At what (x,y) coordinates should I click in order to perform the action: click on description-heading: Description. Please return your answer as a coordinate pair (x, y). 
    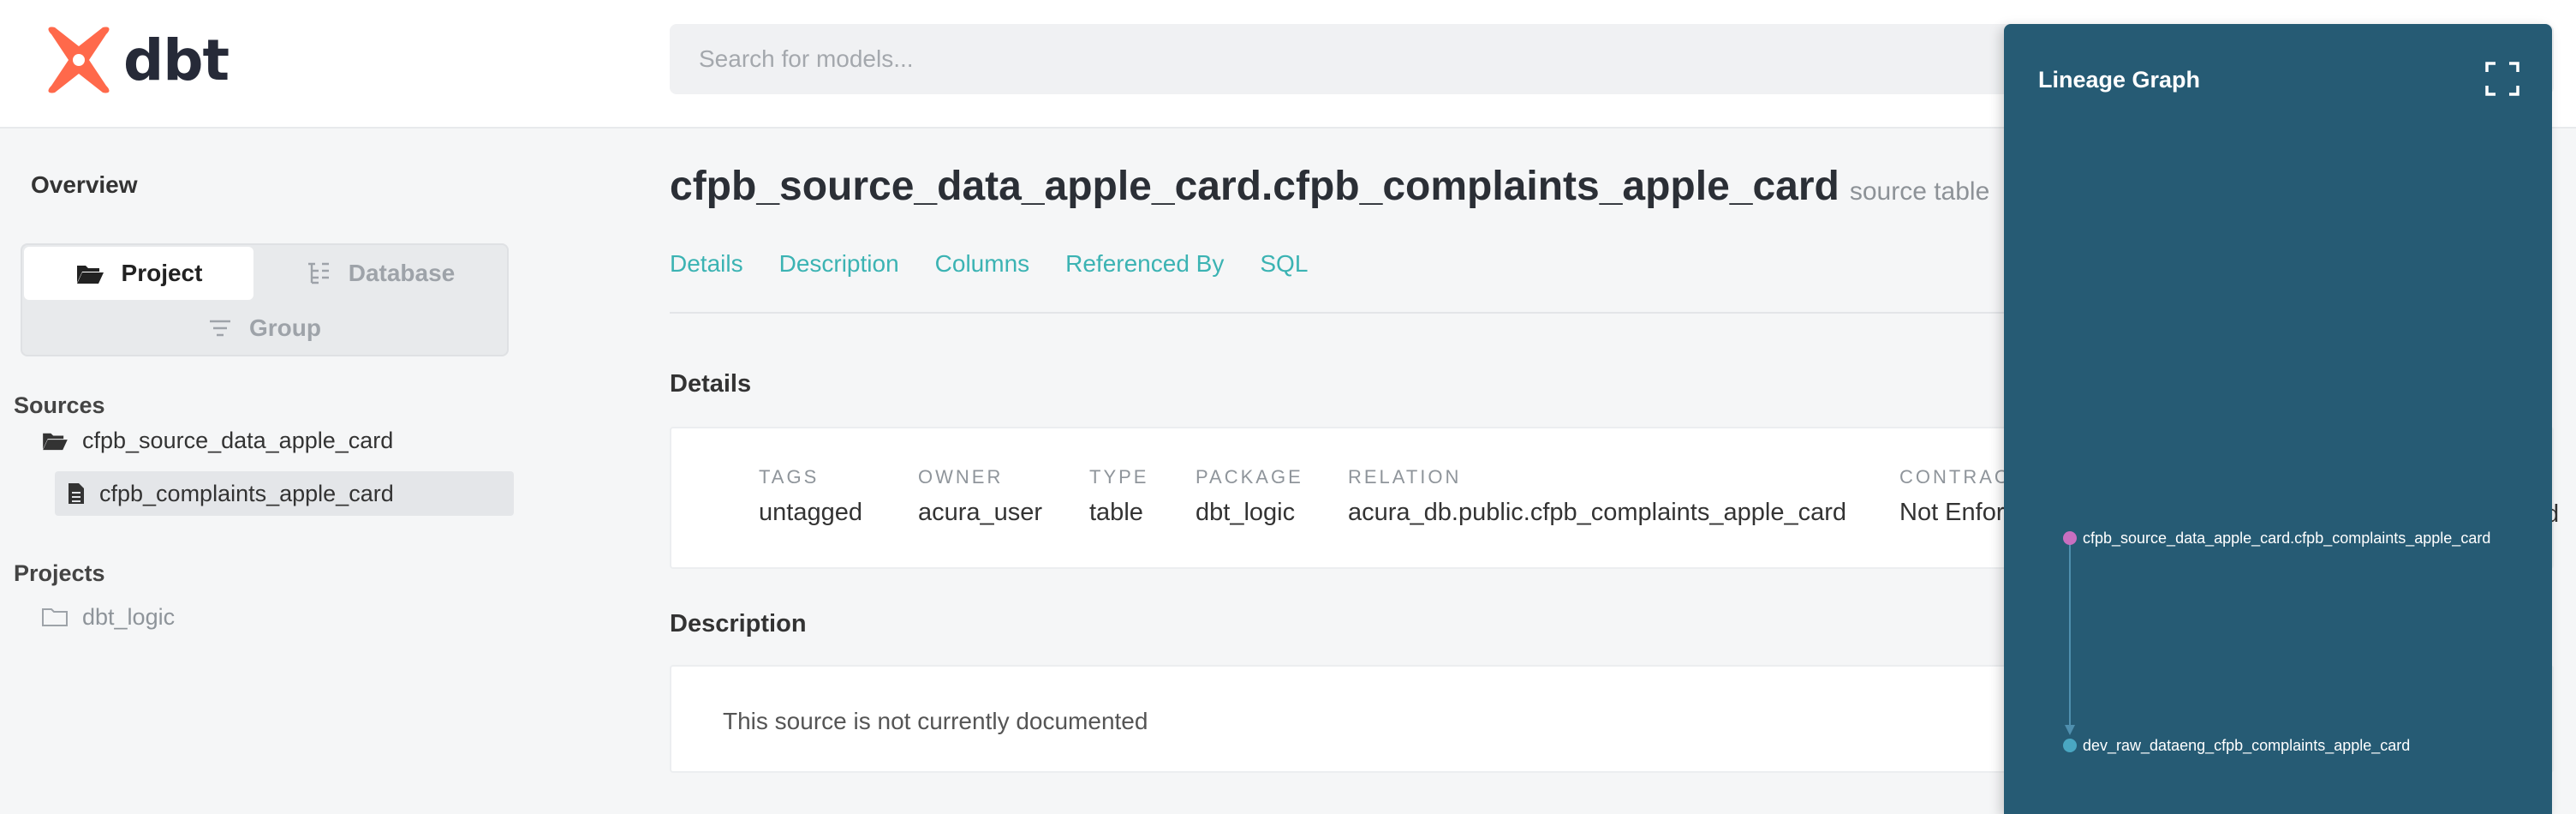
    Looking at the image, I should click on (738, 623).